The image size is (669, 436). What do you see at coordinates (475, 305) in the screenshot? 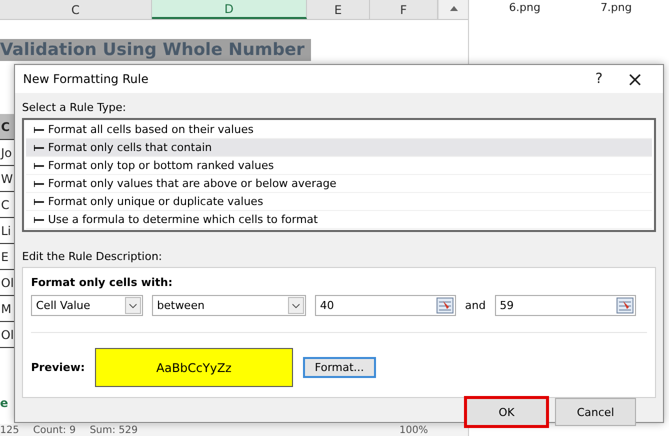
I see `and-label: and` at bounding box center [475, 305].